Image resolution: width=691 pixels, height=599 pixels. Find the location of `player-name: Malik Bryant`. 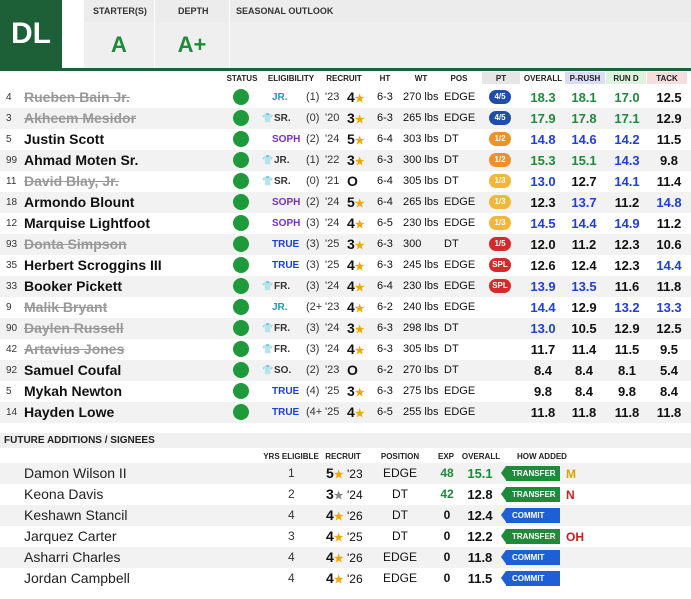

player-name: Malik Bryant is located at coordinates (65, 307).